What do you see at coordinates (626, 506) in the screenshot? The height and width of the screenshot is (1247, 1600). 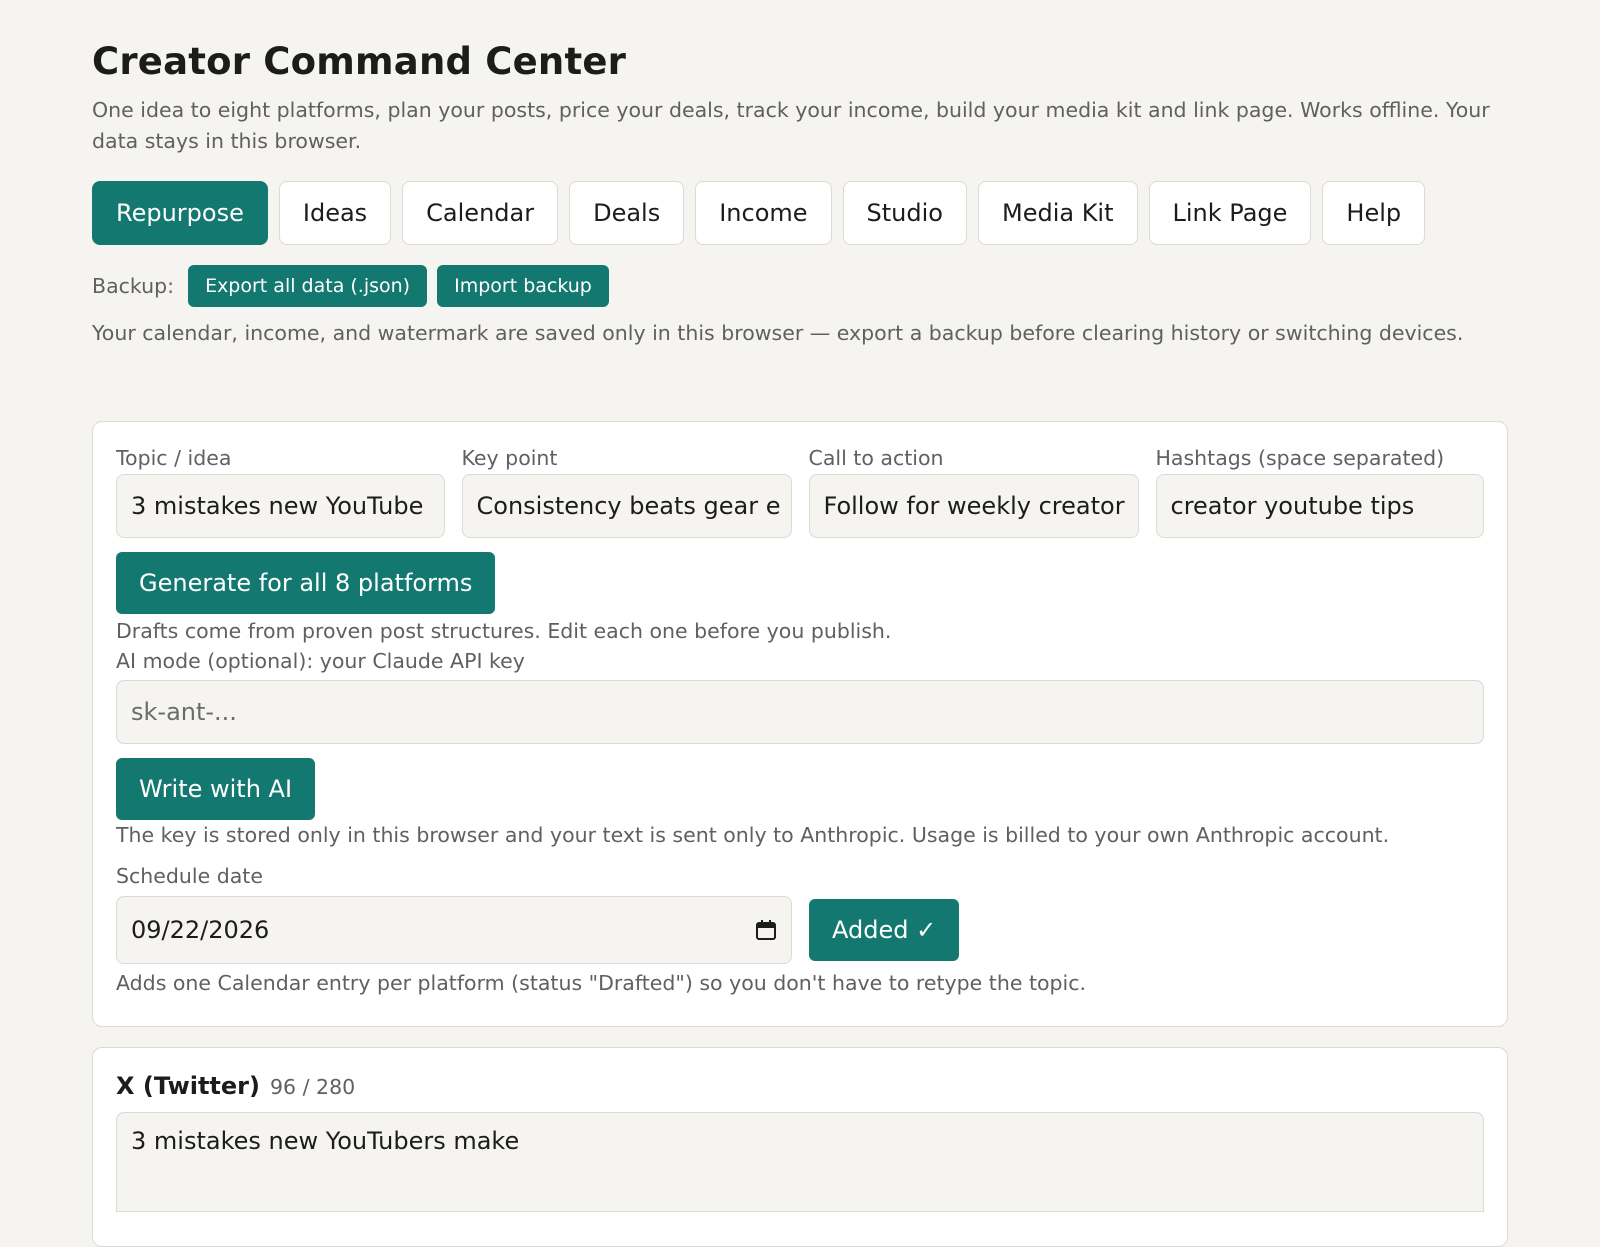 I see `key-point-input: Consistency beats gear e` at bounding box center [626, 506].